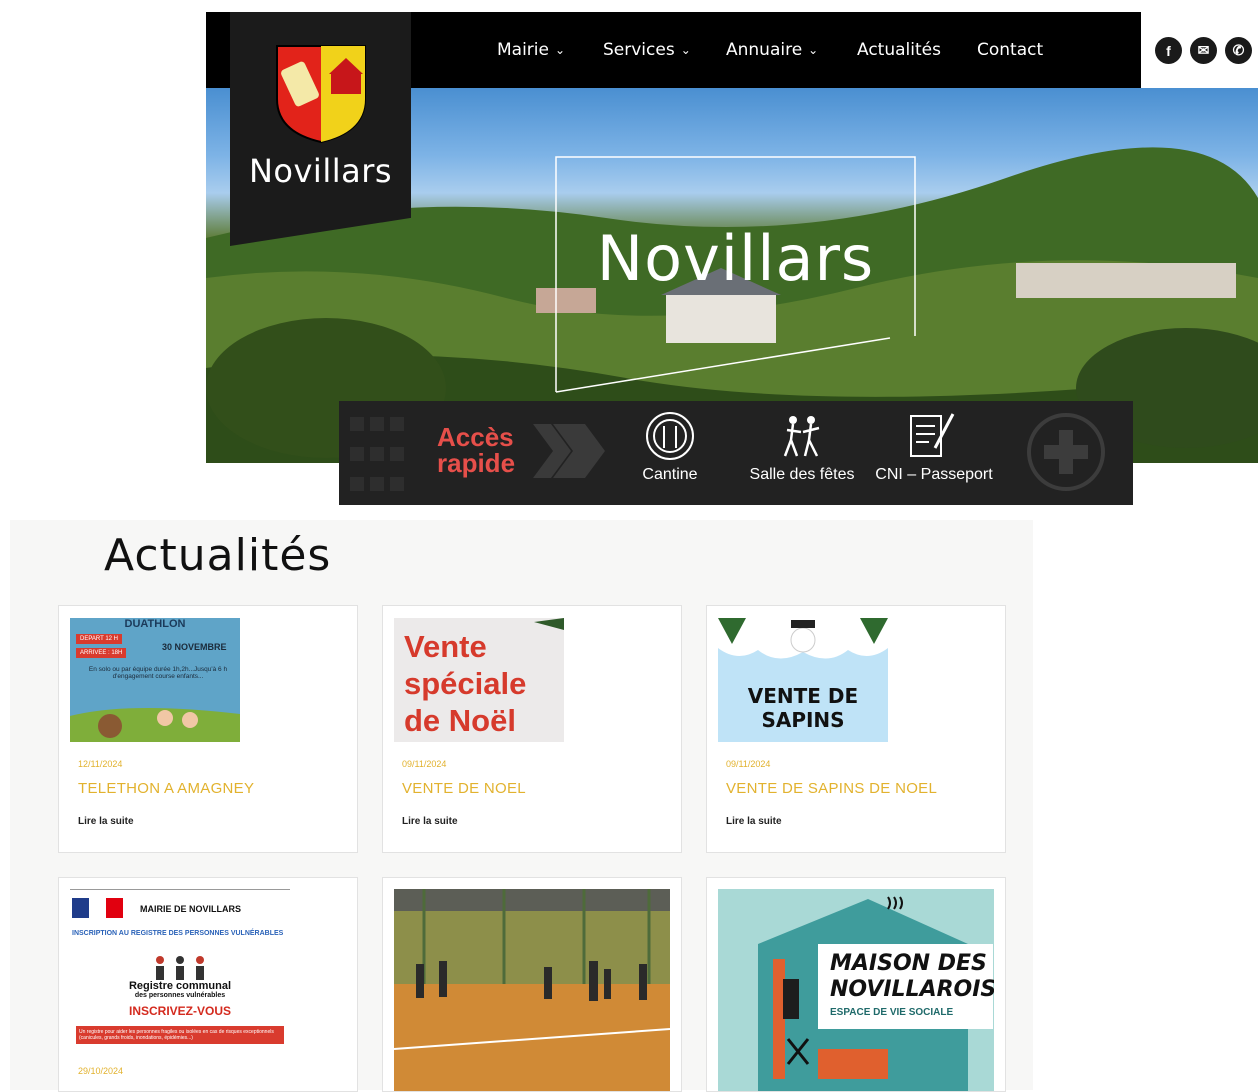  I want to click on news-card-date: 12/11/2024, so click(100, 764).